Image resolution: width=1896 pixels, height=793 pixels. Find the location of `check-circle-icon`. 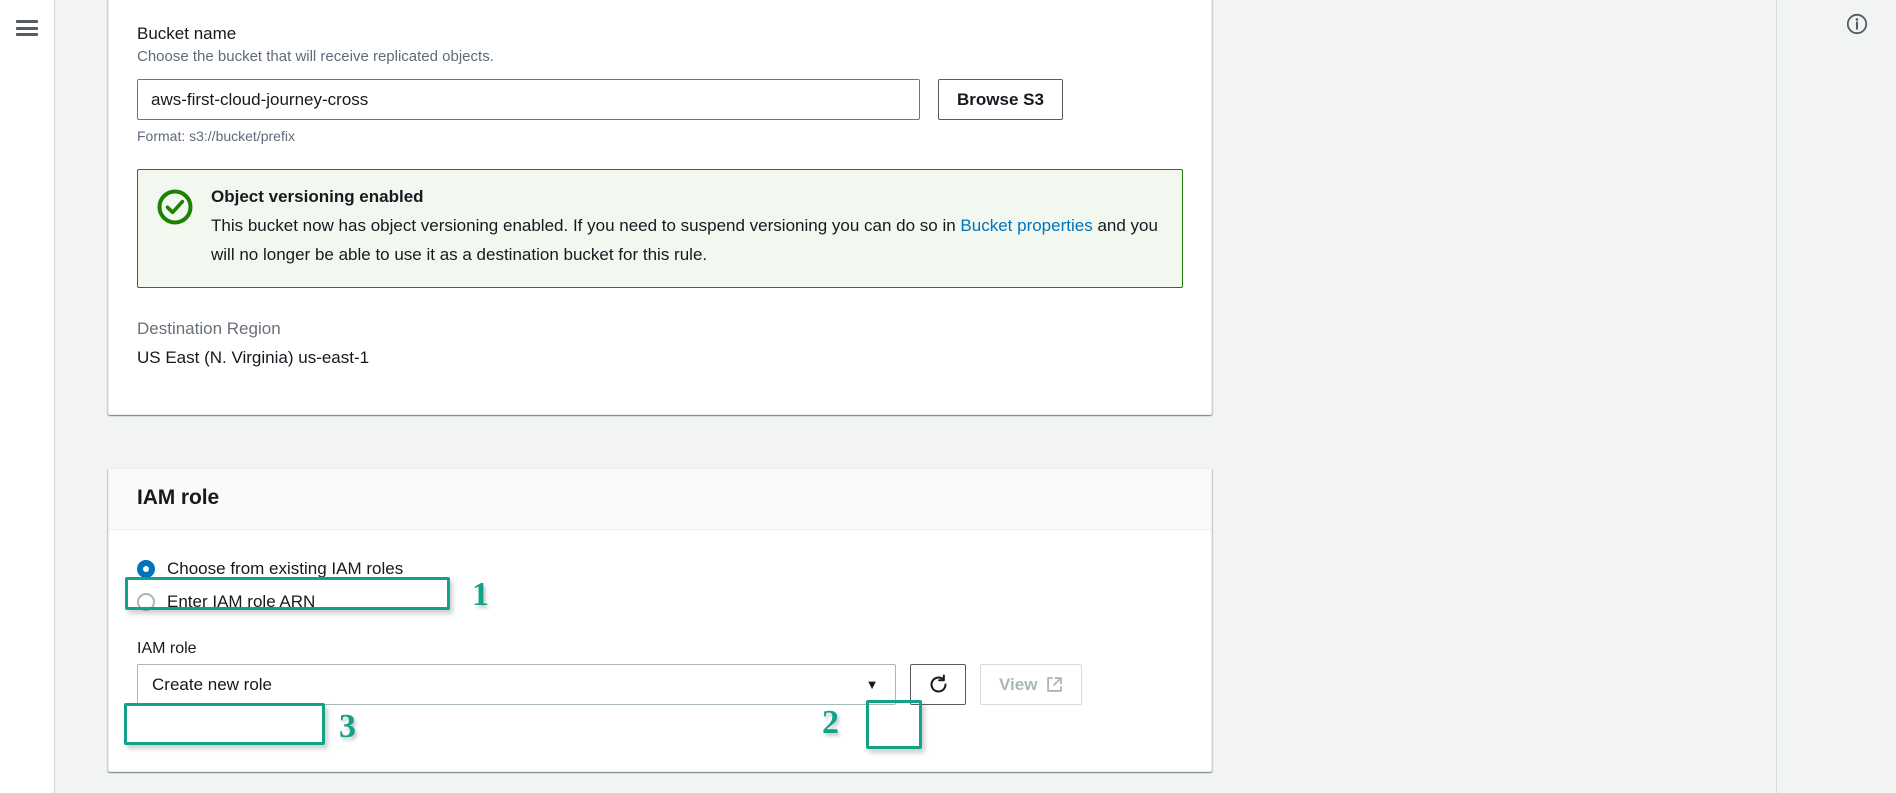

check-circle-icon is located at coordinates (175, 209).